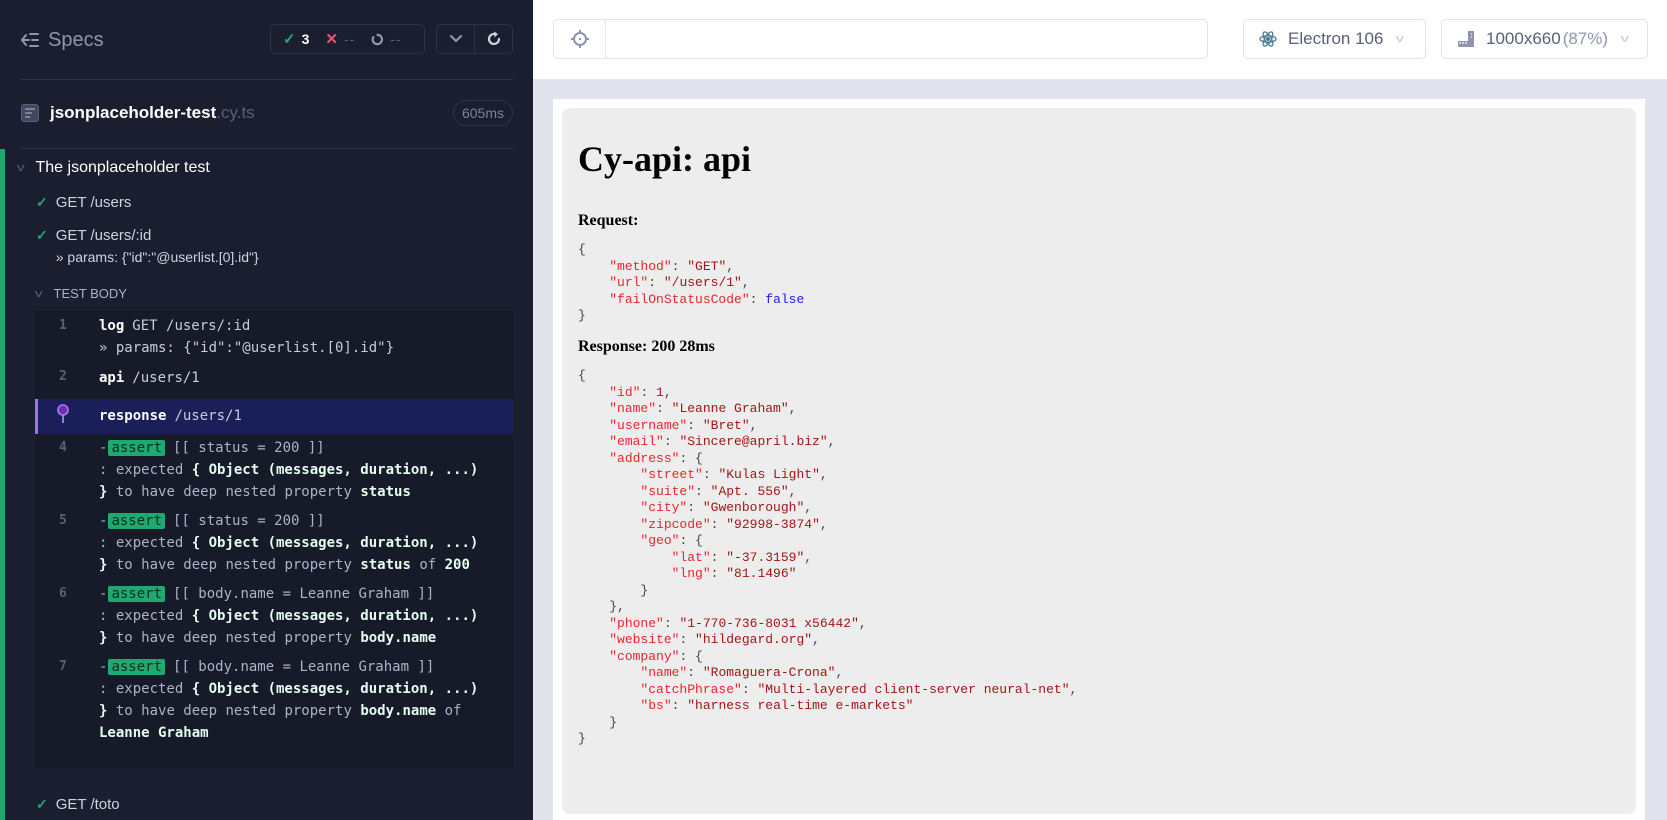 Image resolution: width=1667 pixels, height=820 pixels. I want to click on assert-value: Leanne Graham, so click(154, 733).